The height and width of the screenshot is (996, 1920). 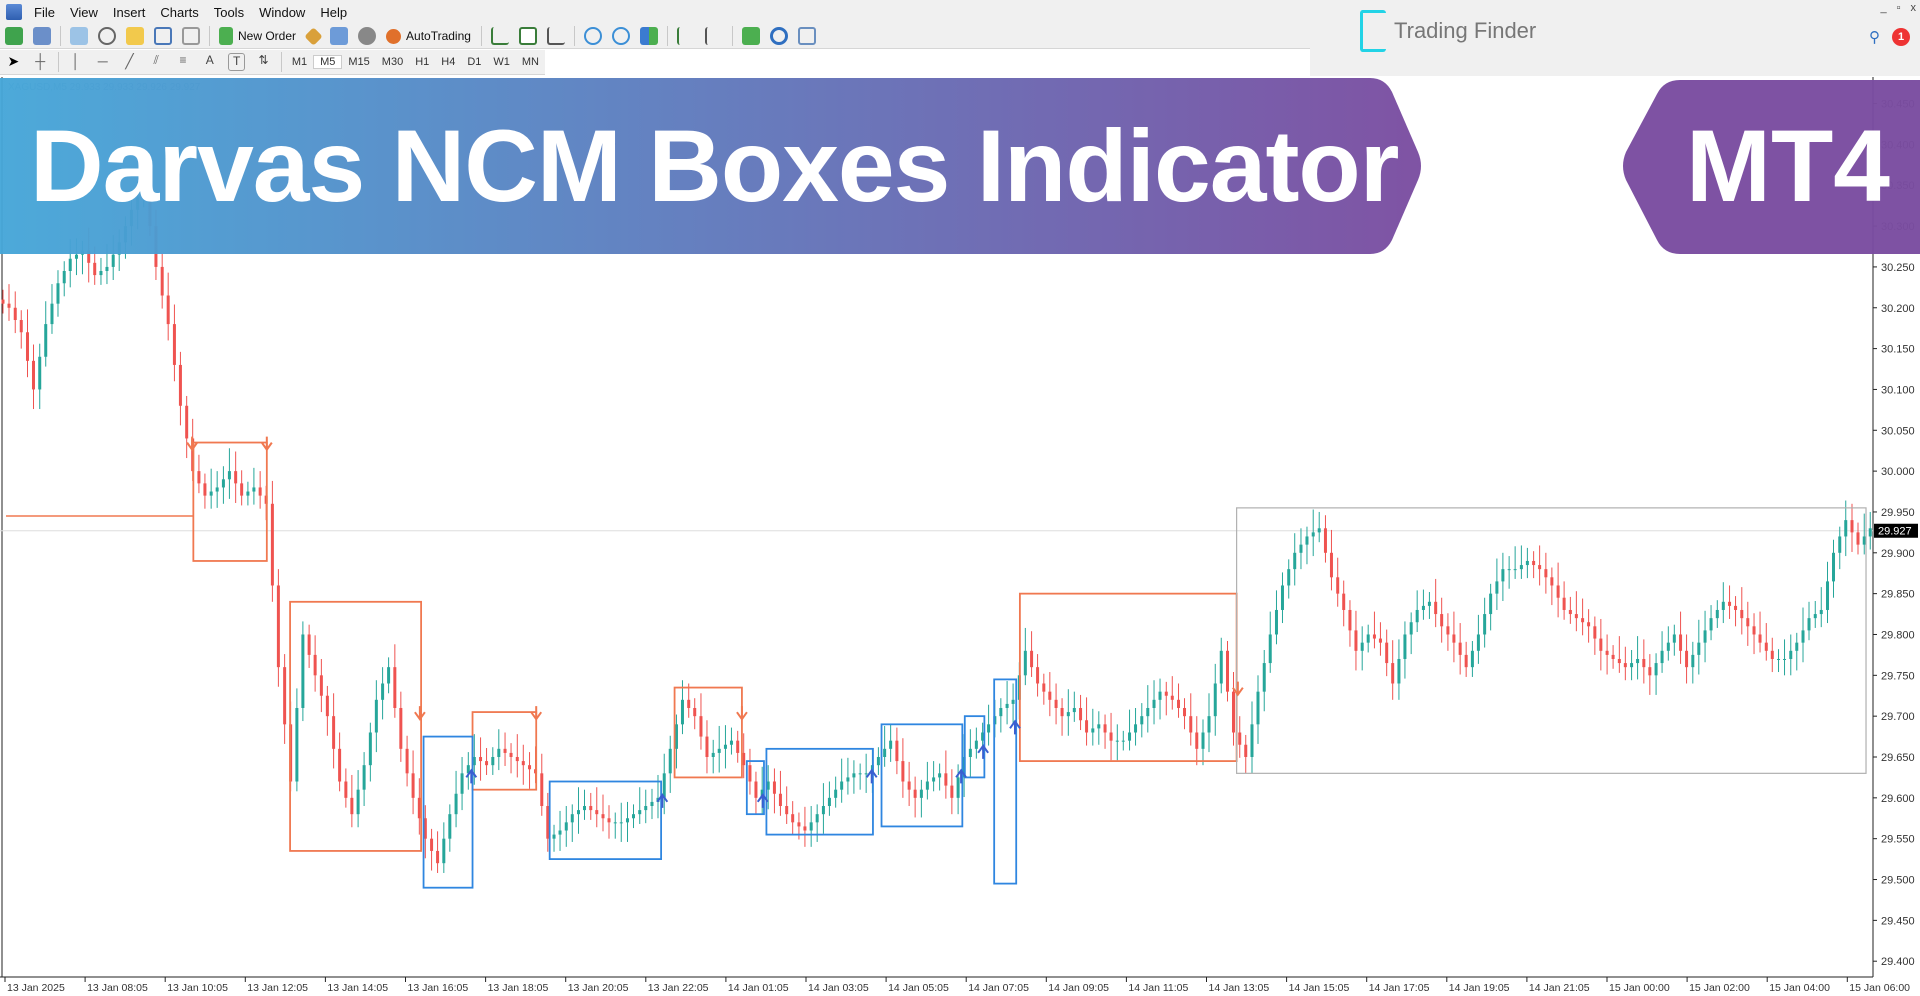 I want to click on x-tick-label: 14 Jan 17:05, so click(x=1399, y=988).